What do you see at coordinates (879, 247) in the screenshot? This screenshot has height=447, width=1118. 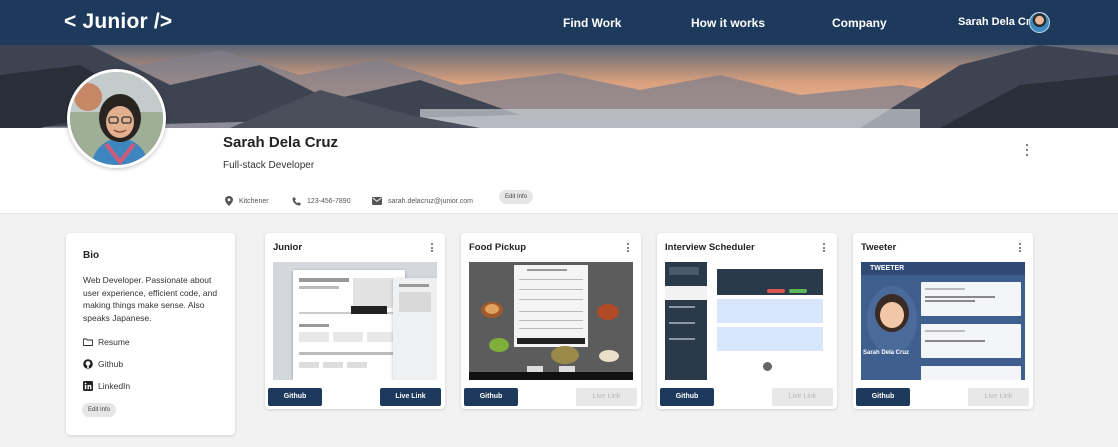 I see `project-title: Tweeter` at bounding box center [879, 247].